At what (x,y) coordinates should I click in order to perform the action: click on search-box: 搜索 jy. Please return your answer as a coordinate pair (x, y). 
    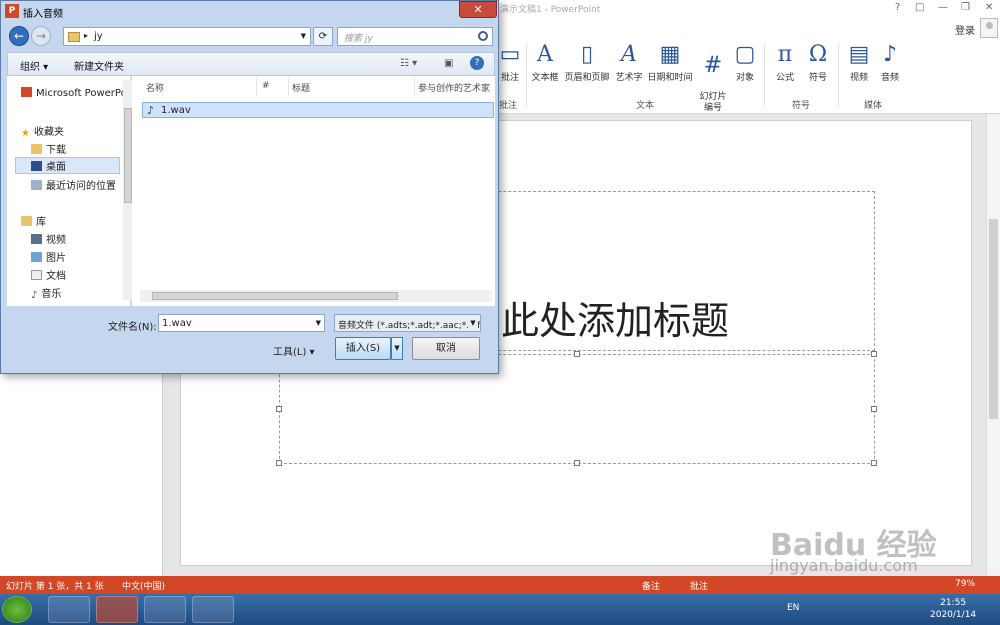
    Looking at the image, I should click on (415, 36).